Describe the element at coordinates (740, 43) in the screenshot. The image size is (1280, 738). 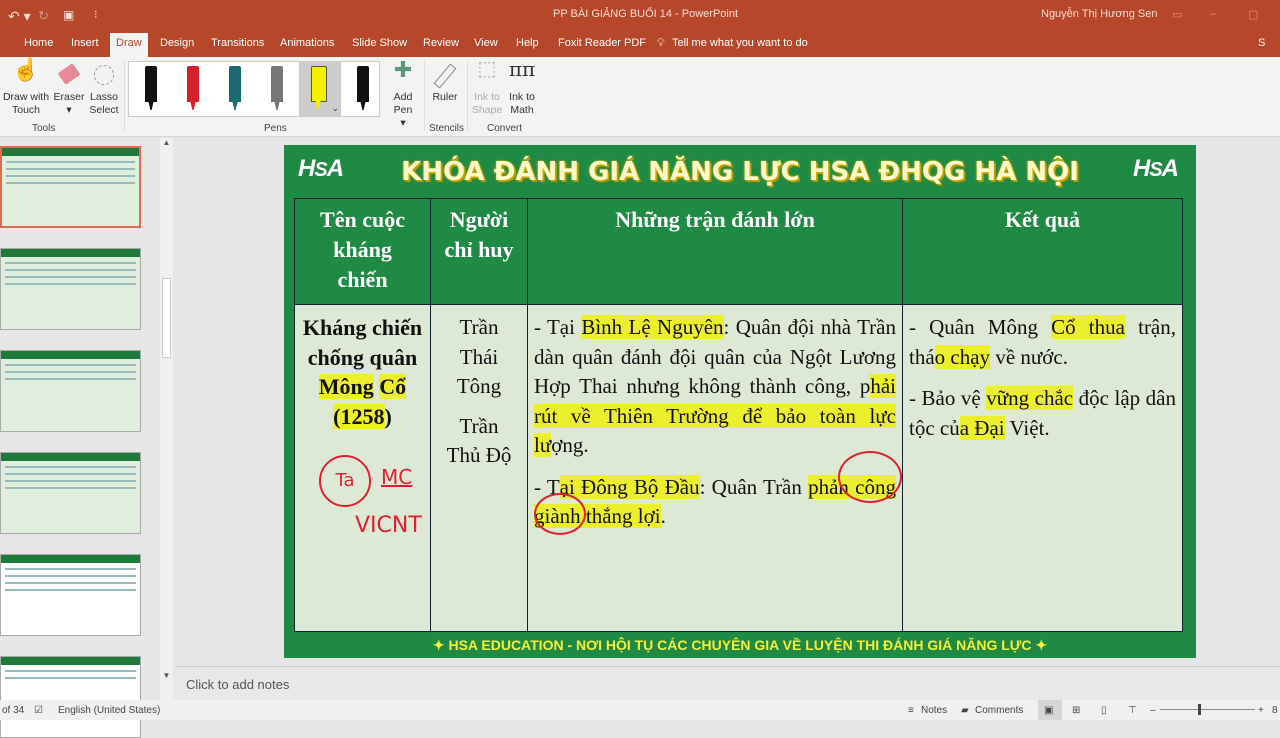
I see `tell-me-search: Tell me what you want to do` at that location.